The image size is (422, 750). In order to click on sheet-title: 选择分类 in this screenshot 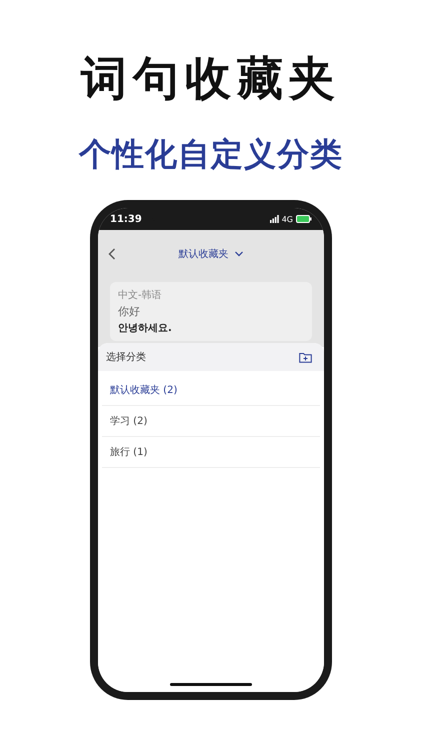, I will do `click(126, 357)`.